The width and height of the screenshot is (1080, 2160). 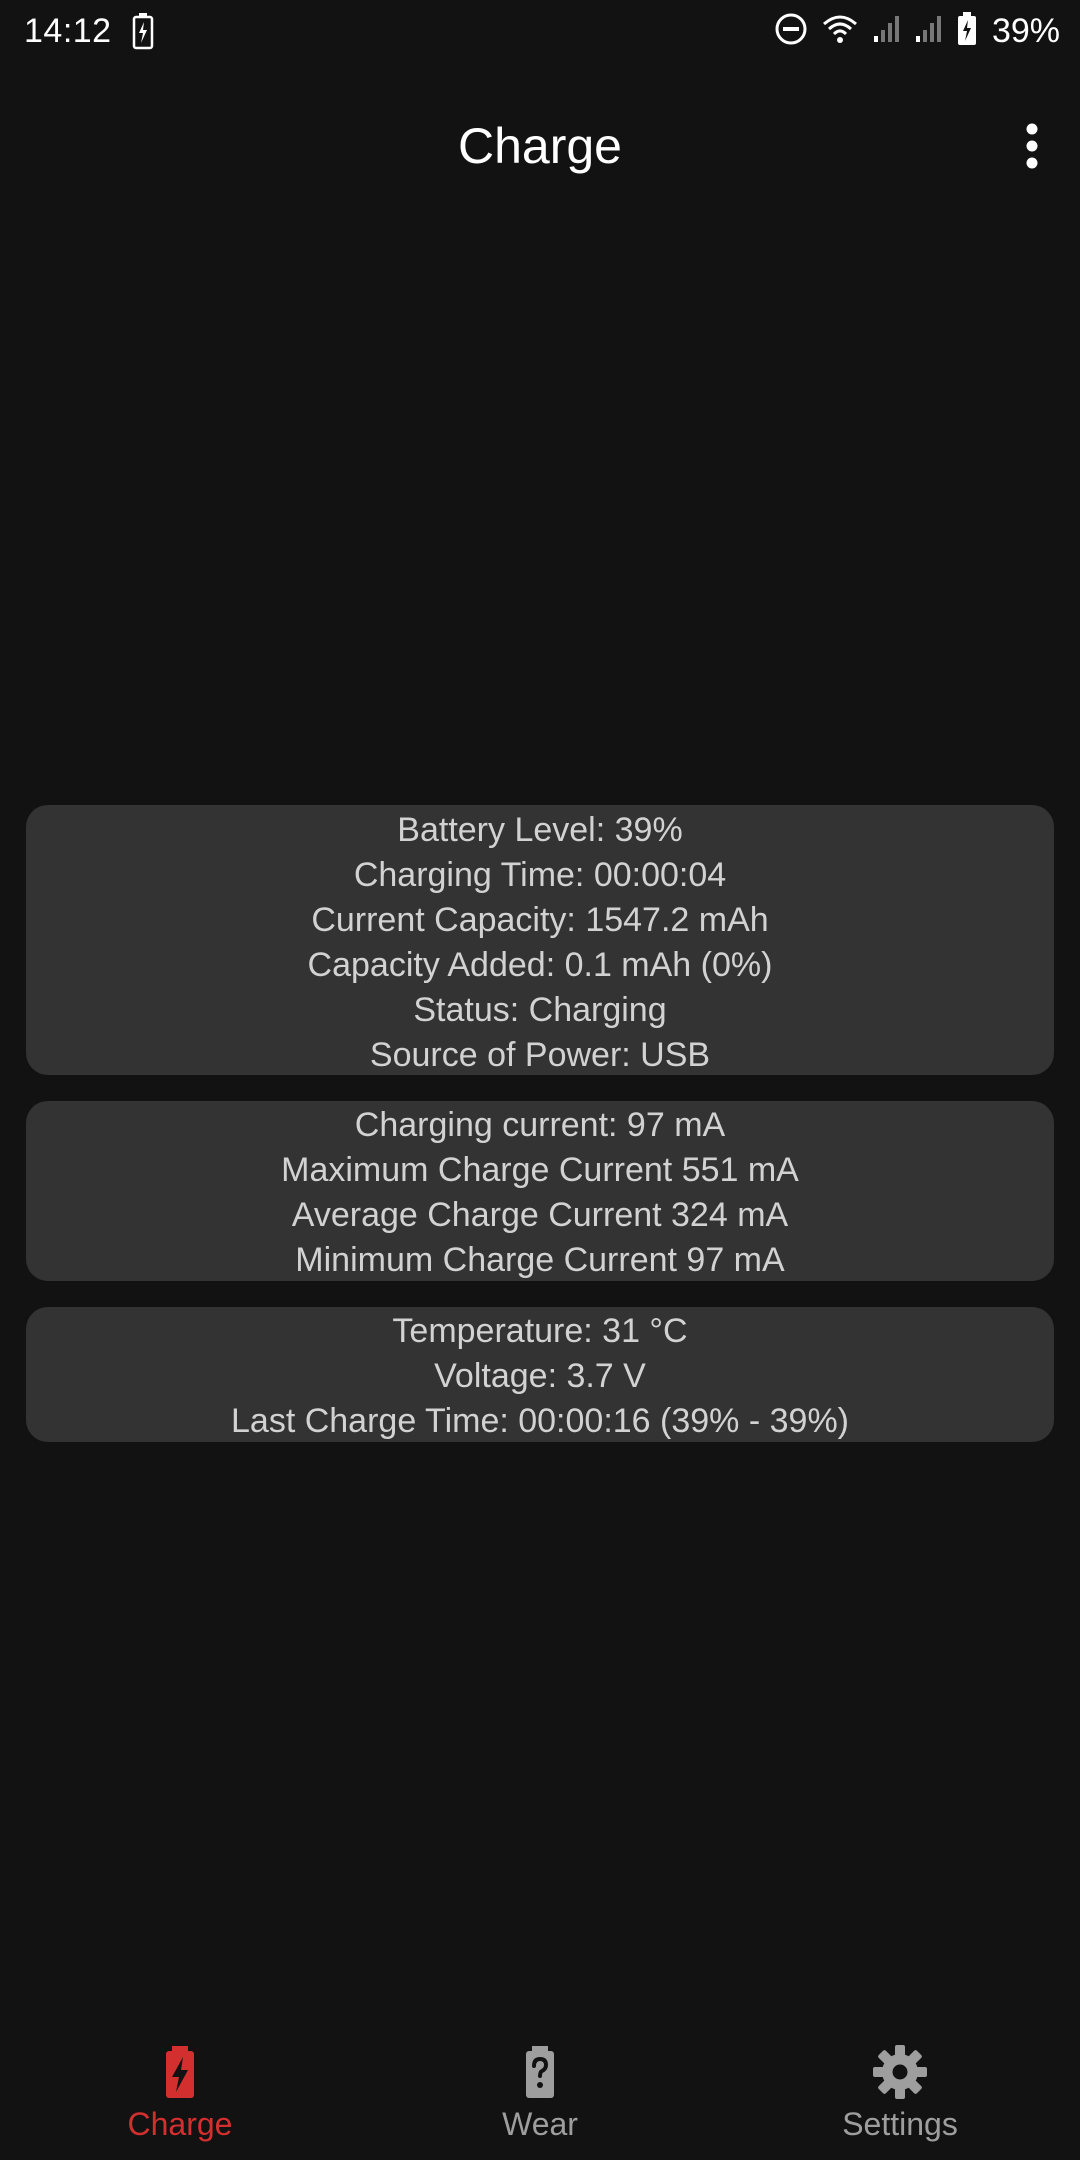 I want to click on more-vert-icon, so click(x=1032, y=146).